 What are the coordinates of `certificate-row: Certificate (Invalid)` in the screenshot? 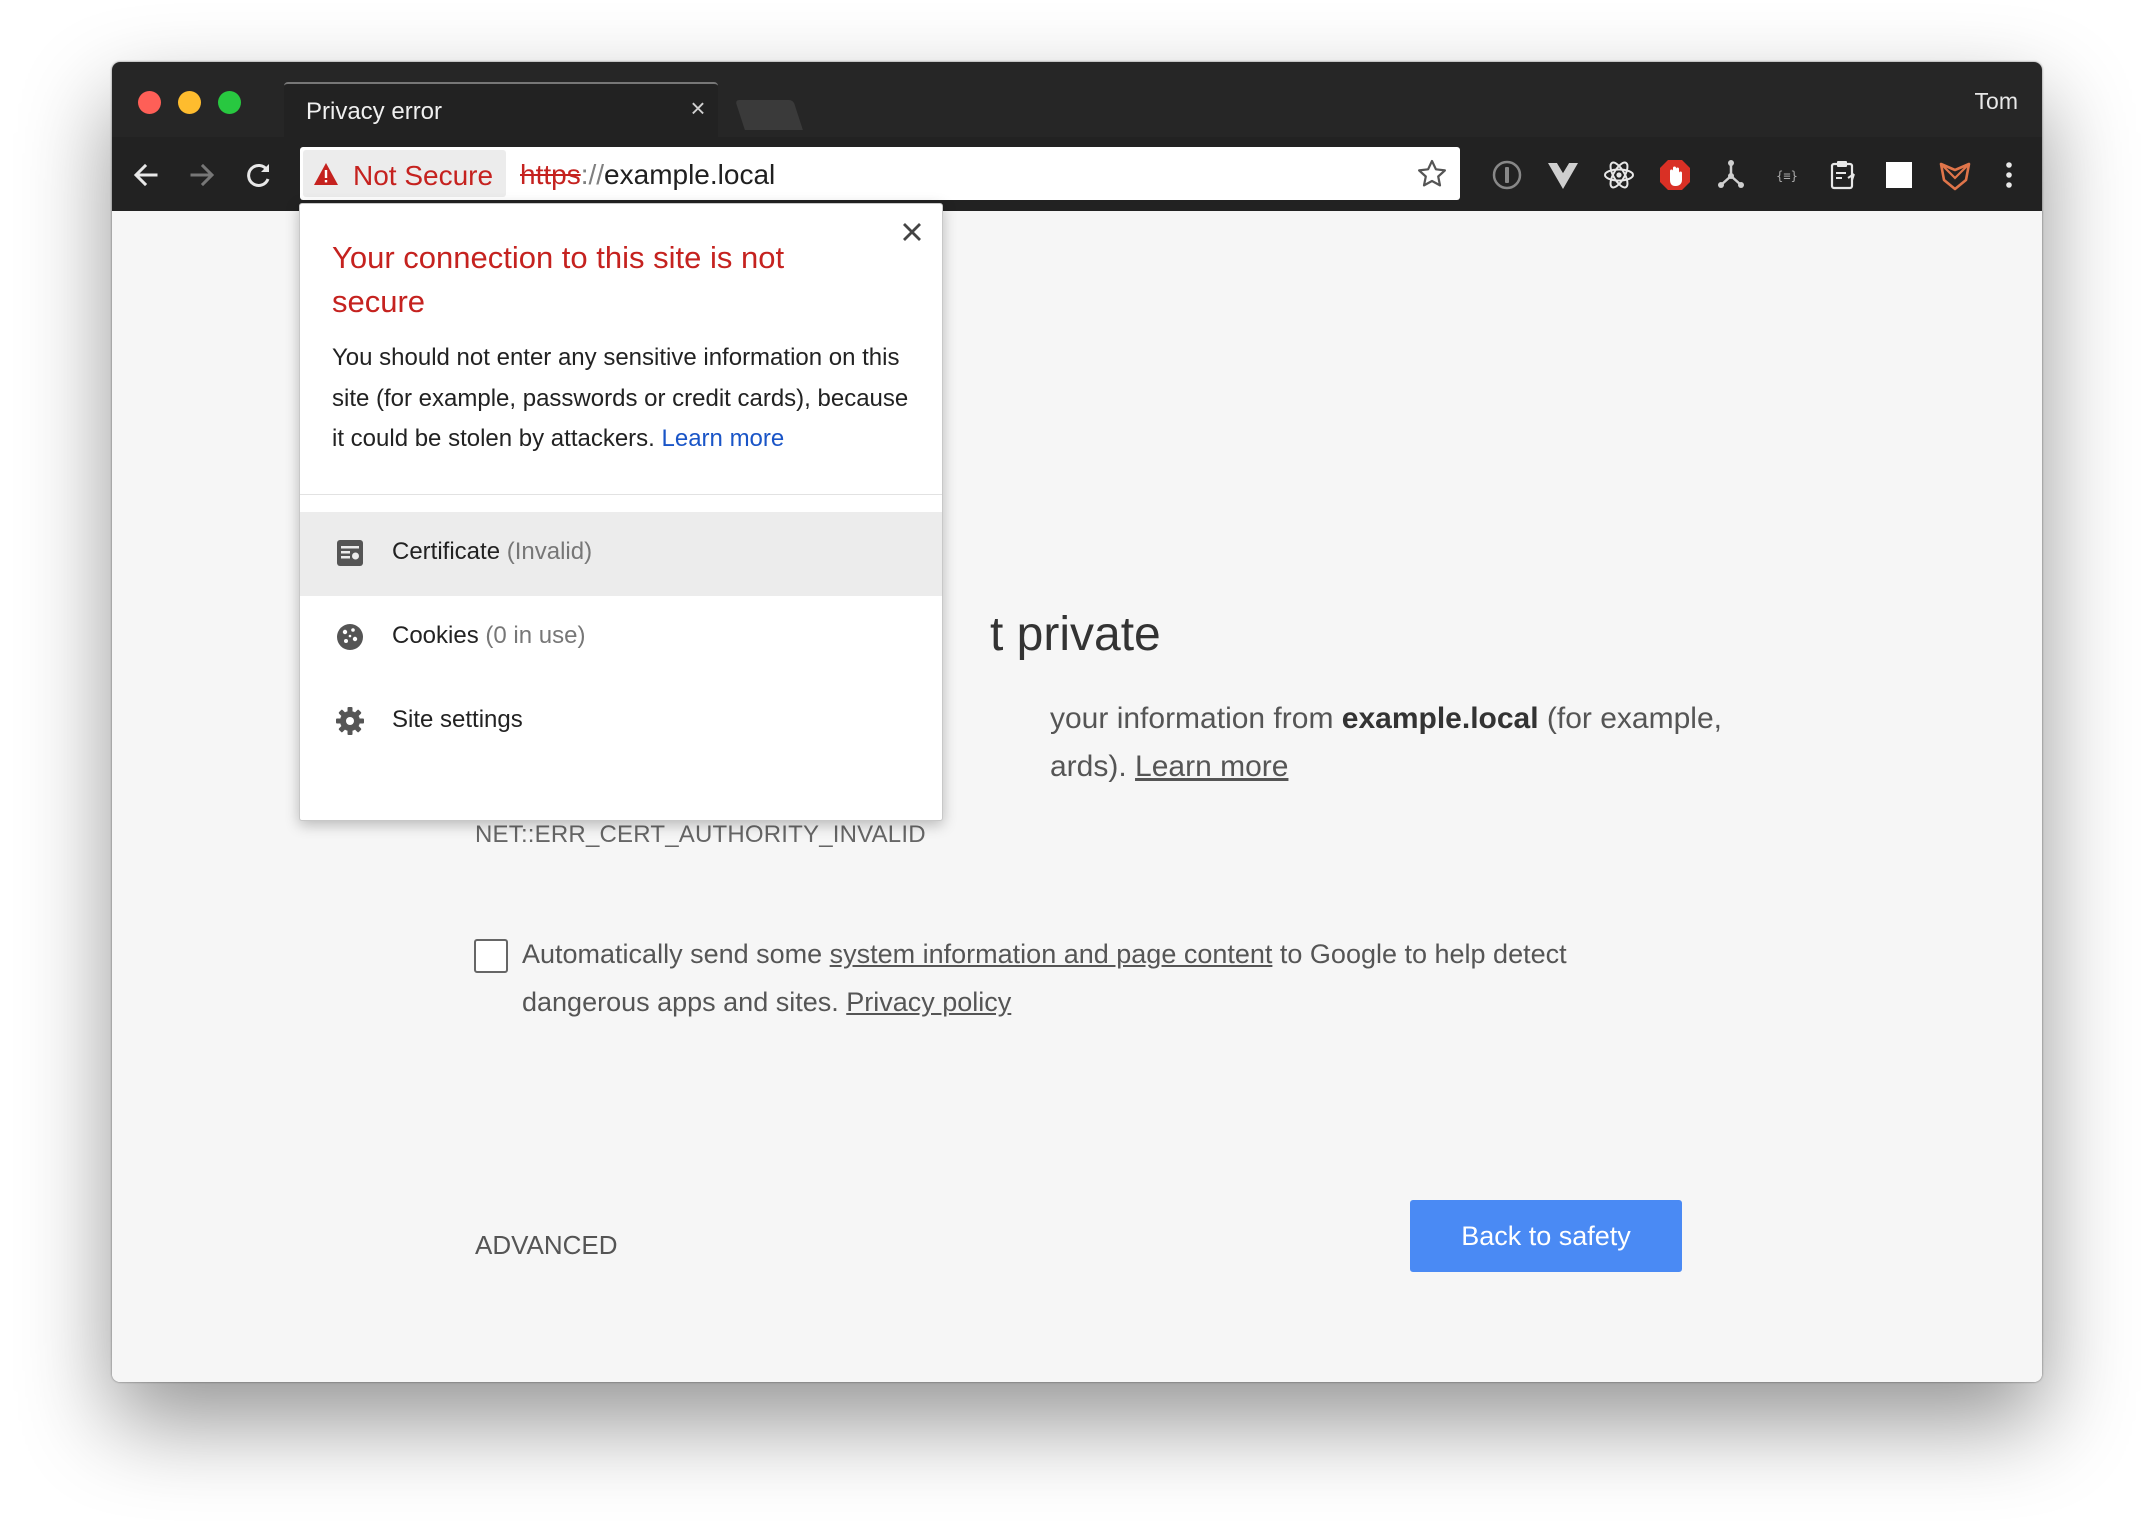 It's located at (621, 554).